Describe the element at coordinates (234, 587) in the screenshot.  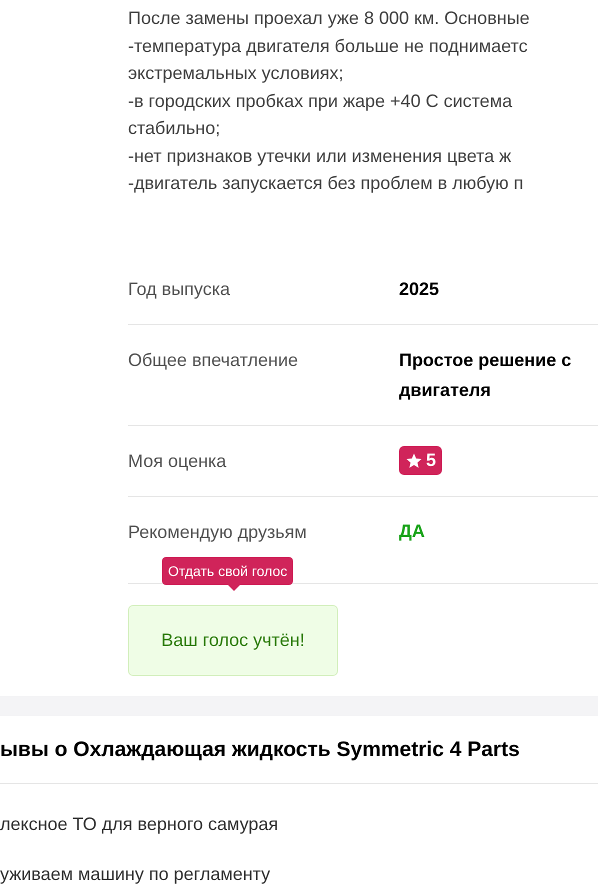
I see `tooltip-pointer` at that location.